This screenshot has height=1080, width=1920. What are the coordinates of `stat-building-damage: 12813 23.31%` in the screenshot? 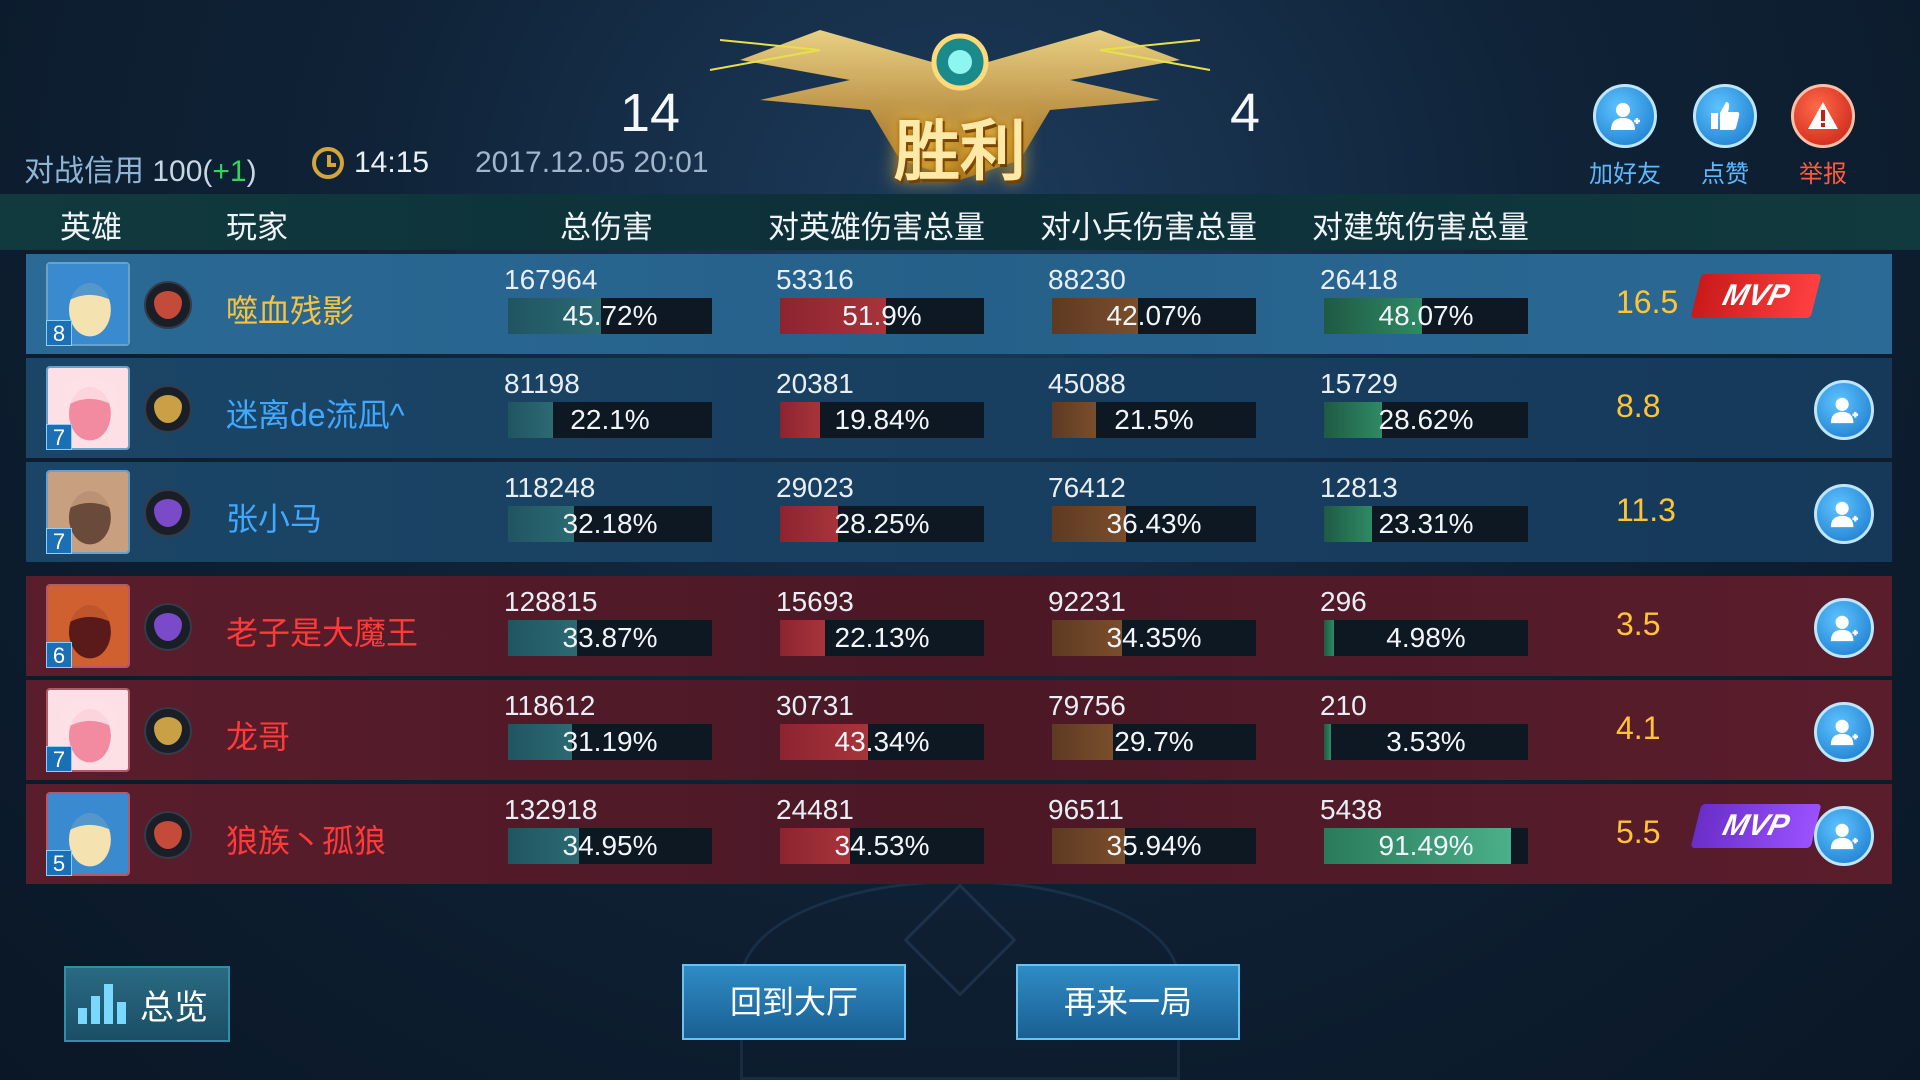 It's located at (1424, 507).